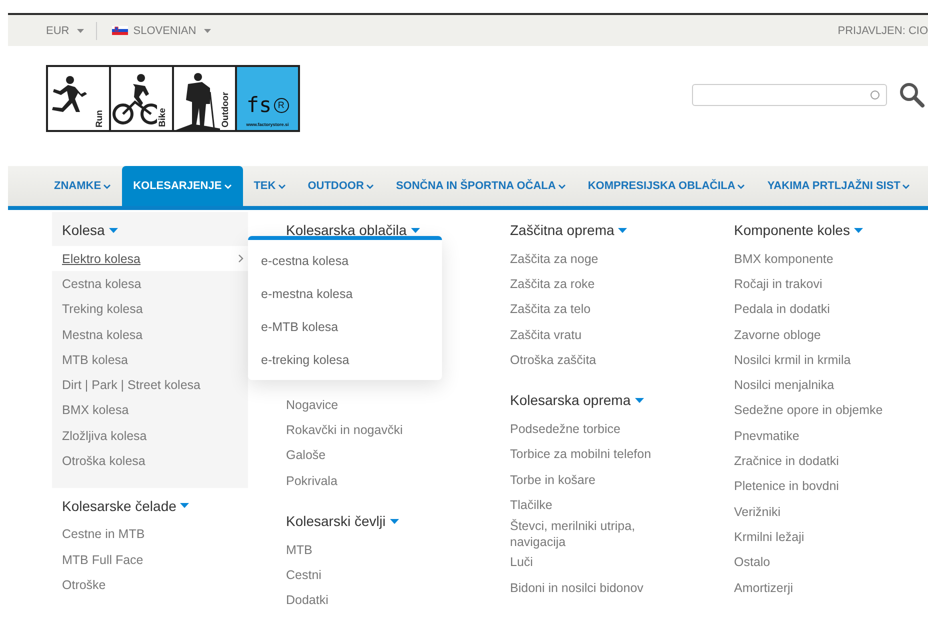 The width and height of the screenshot is (928, 617). I want to click on menu-item: Zaščita vratu, so click(546, 334).